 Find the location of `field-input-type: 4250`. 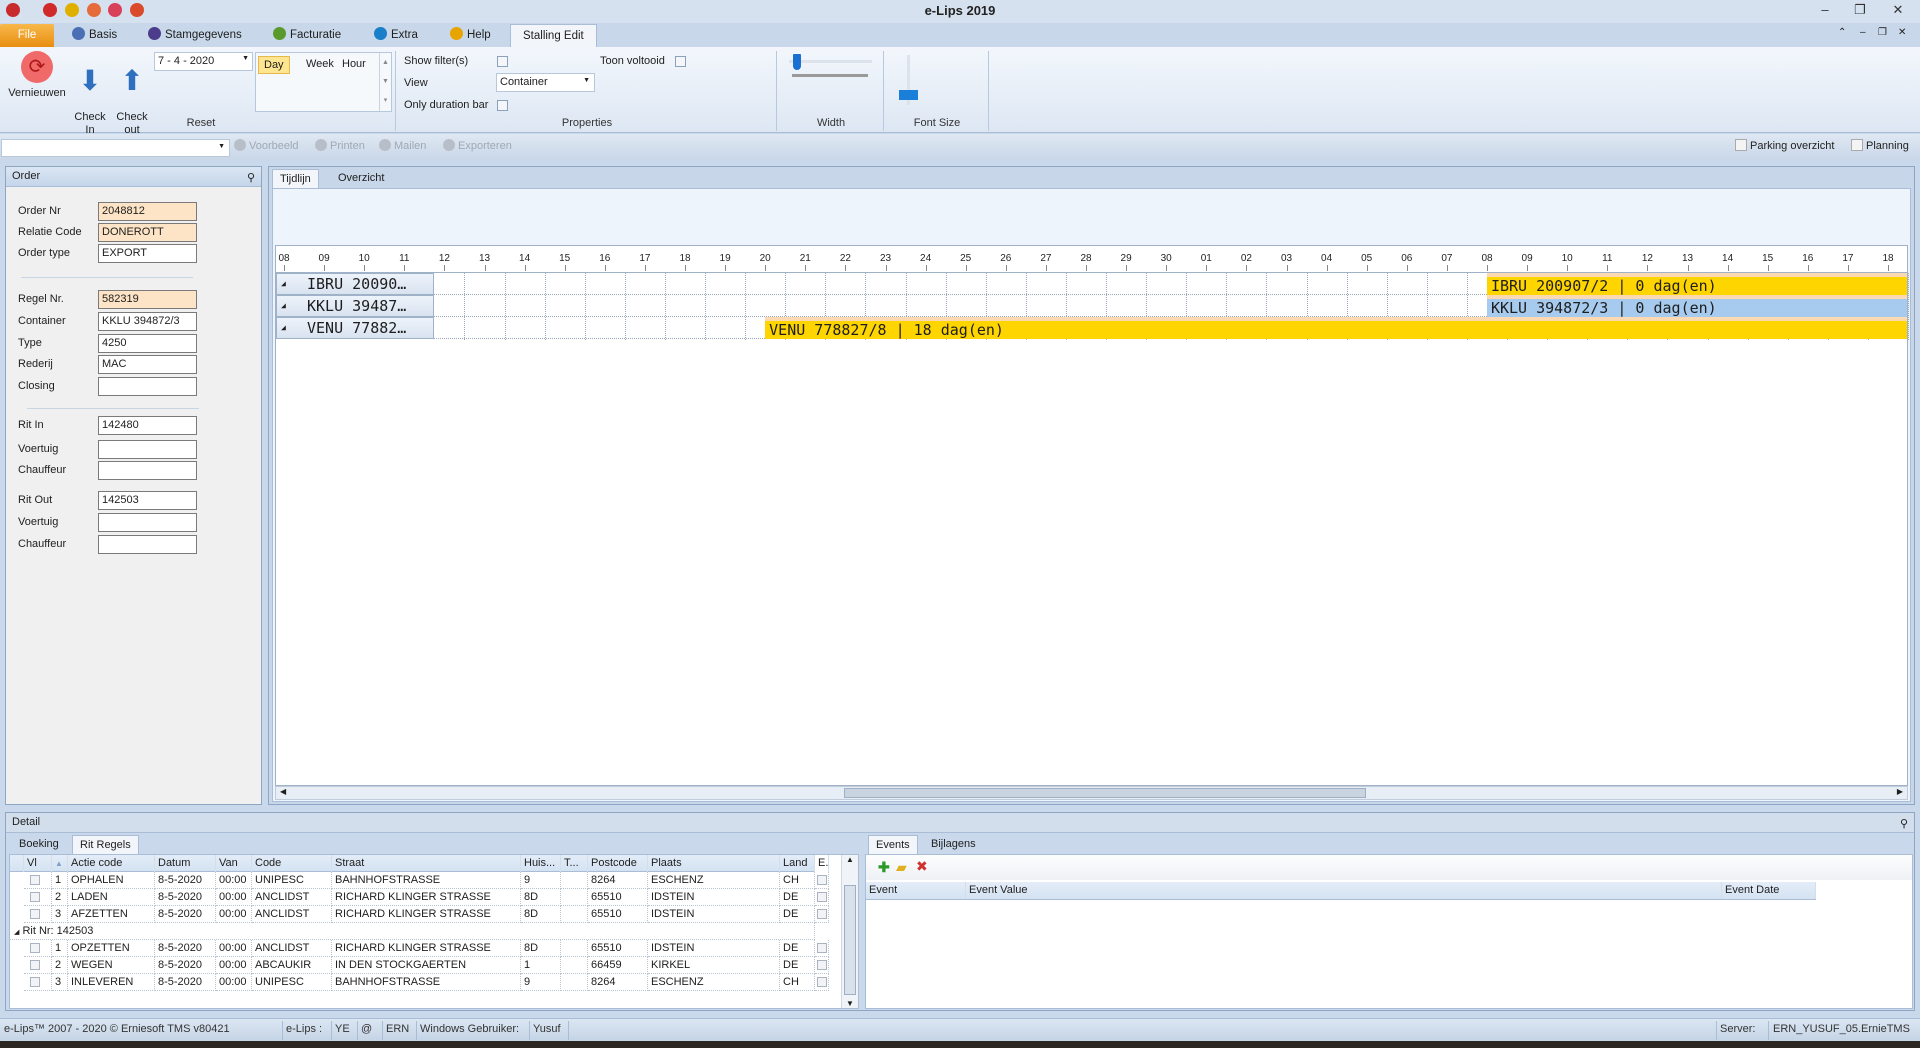

field-input-type: 4250 is located at coordinates (147, 343).